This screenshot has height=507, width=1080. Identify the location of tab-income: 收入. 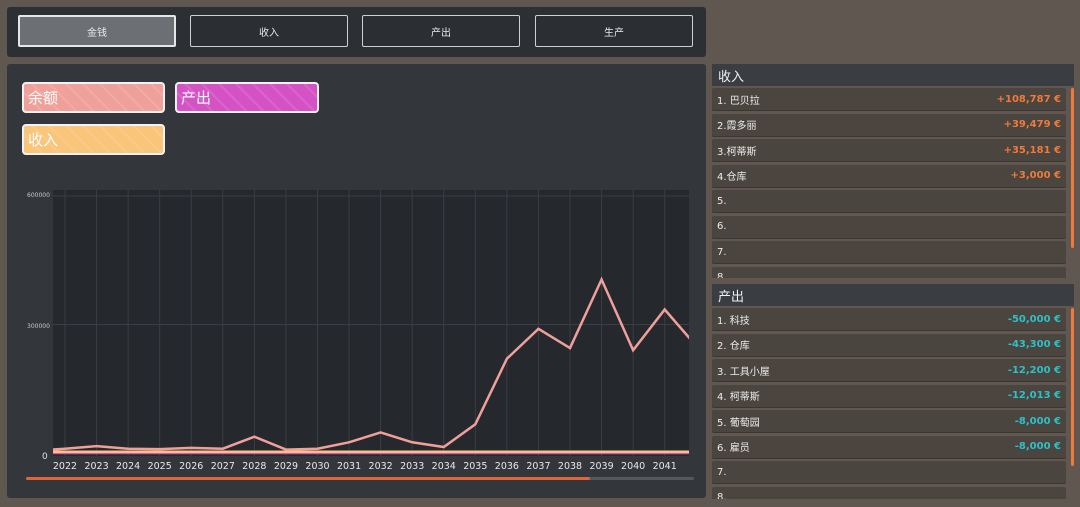
(269, 31).